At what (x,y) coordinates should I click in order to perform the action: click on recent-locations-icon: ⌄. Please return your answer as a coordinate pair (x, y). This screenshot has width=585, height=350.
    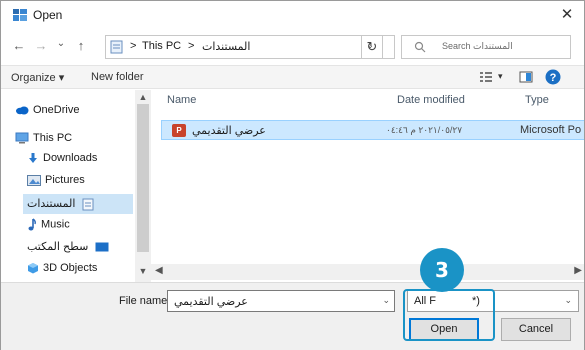
    Looking at the image, I should click on (61, 47).